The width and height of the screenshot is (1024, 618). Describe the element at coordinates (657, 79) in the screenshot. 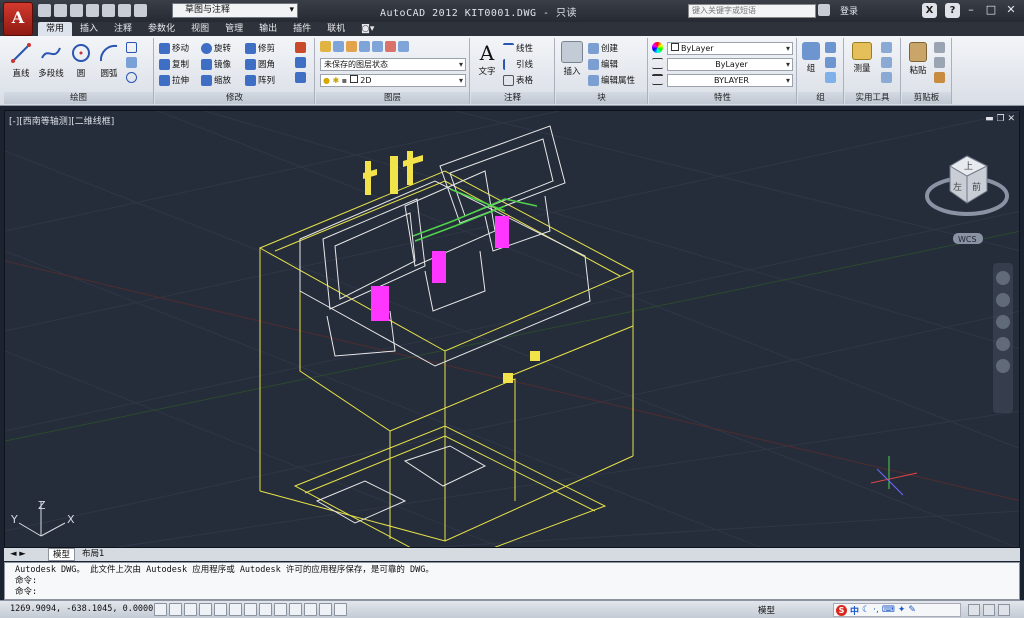

I see `lineweight-icon` at that location.